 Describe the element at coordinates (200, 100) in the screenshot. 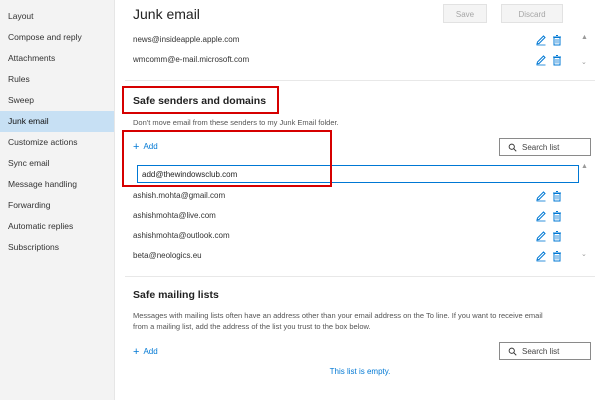

I see `highlight-box-safe-senders-title` at that location.